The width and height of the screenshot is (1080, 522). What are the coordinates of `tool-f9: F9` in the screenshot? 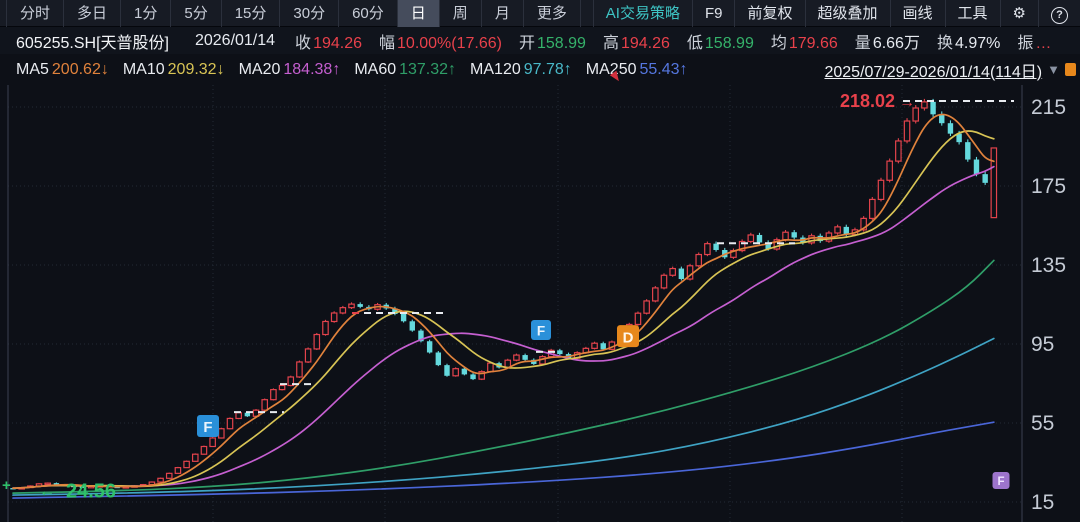 It's located at (713, 13).